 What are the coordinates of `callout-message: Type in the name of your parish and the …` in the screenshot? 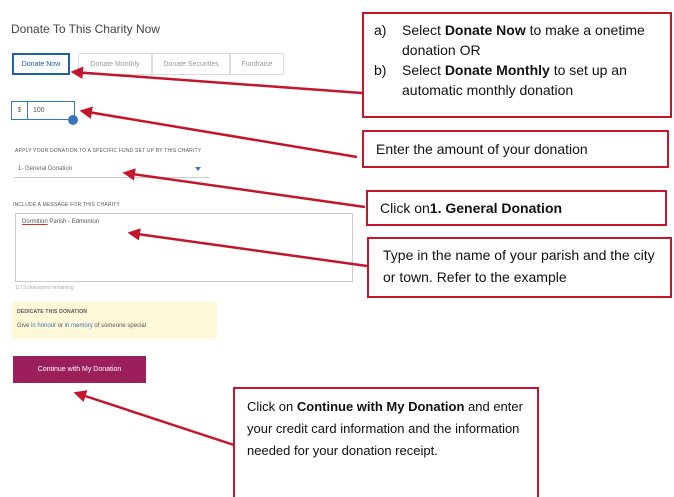 It's located at (519, 267).